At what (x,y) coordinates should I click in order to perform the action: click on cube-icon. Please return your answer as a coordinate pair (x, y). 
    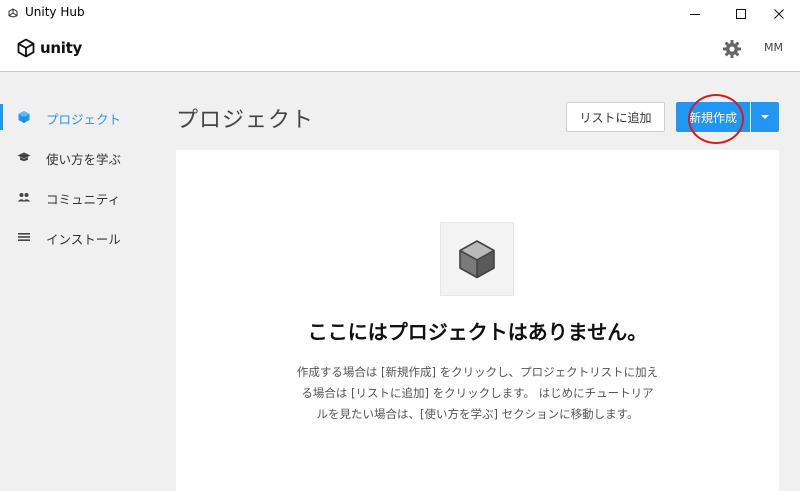
    Looking at the image, I should click on (24, 117).